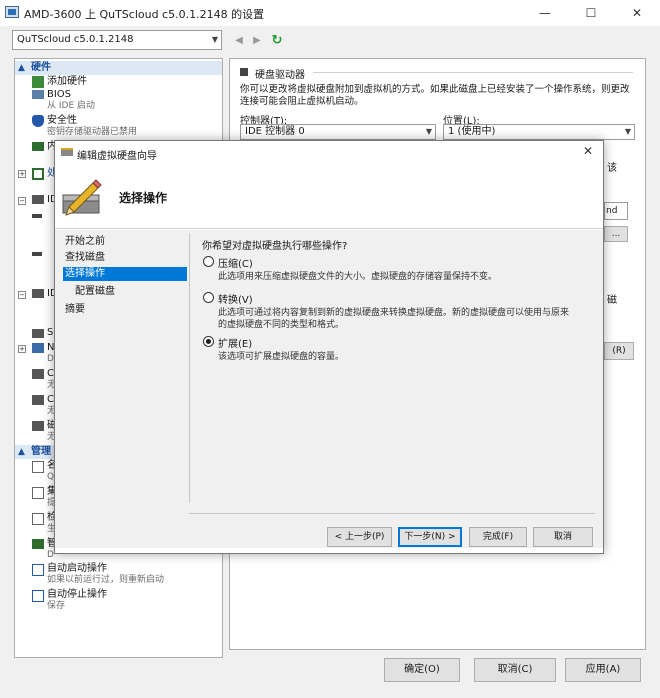 The height and width of the screenshot is (698, 660). Describe the element at coordinates (77, 595) in the screenshot. I see `tree-item-auto-stop: 自动停止操作` at that location.